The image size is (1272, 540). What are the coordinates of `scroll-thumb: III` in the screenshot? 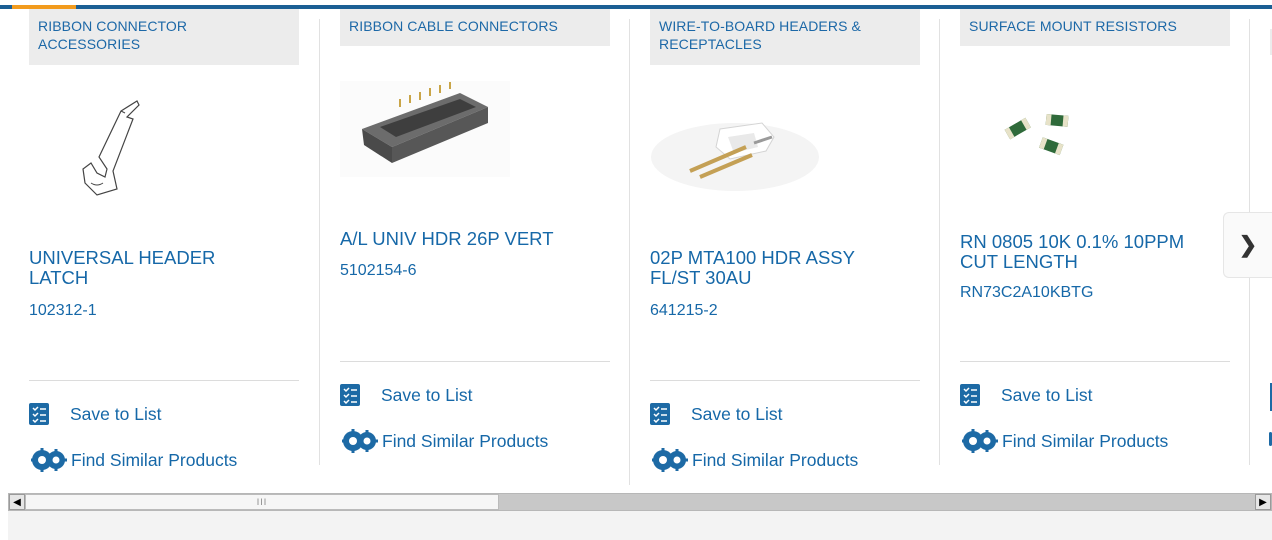 It's located at (262, 502).